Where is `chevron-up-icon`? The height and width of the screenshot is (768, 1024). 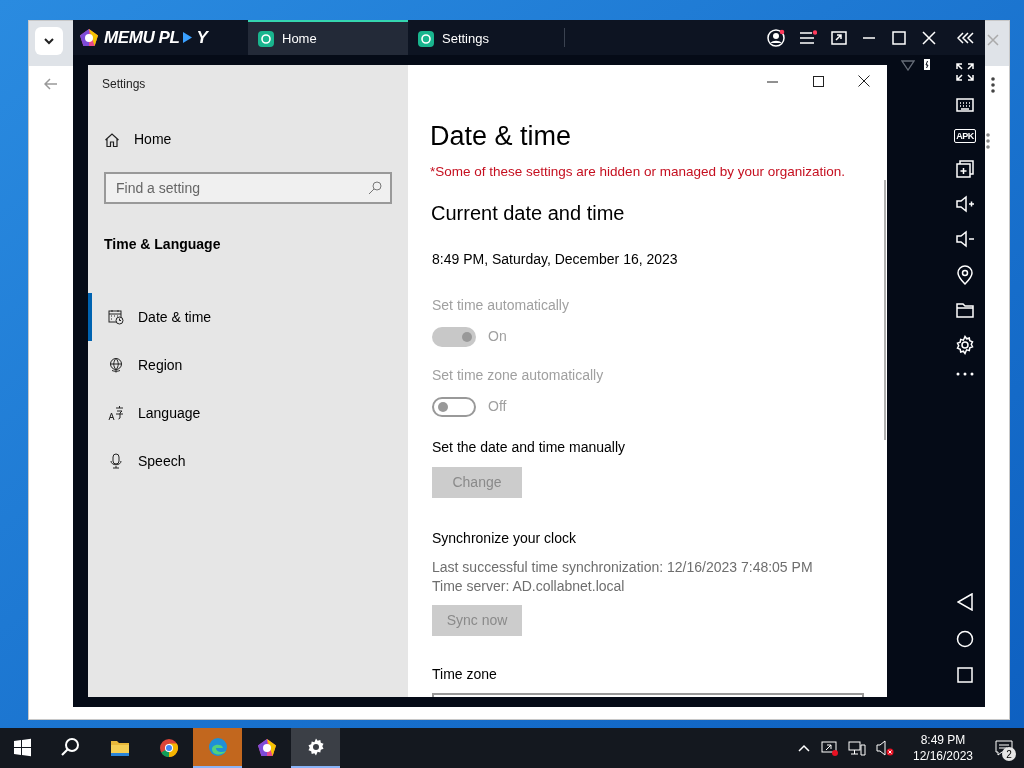
chevron-up-icon is located at coordinates (804, 748).